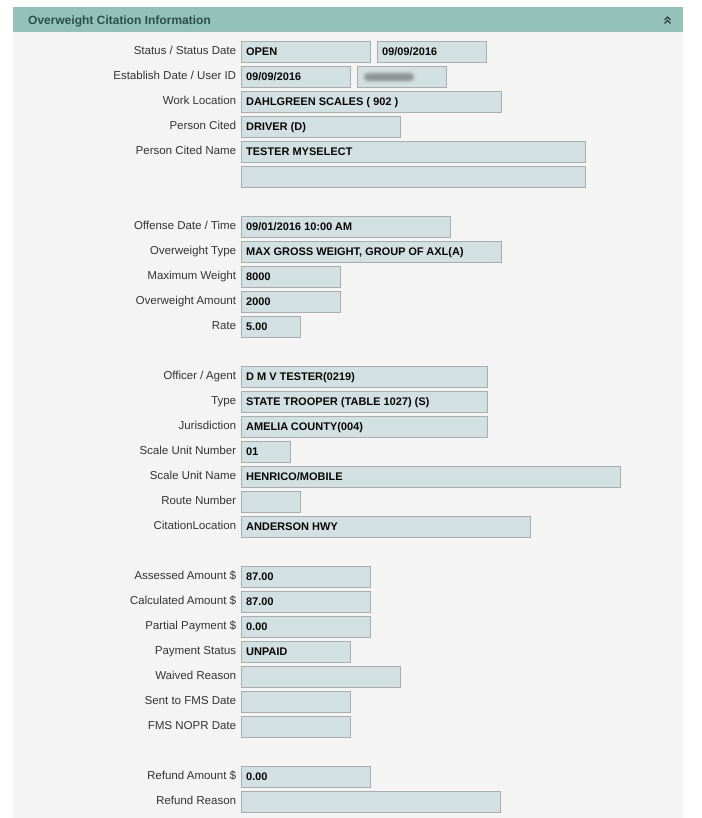  Describe the element at coordinates (195, 676) in the screenshot. I see `field-label: Waived Reason` at that location.